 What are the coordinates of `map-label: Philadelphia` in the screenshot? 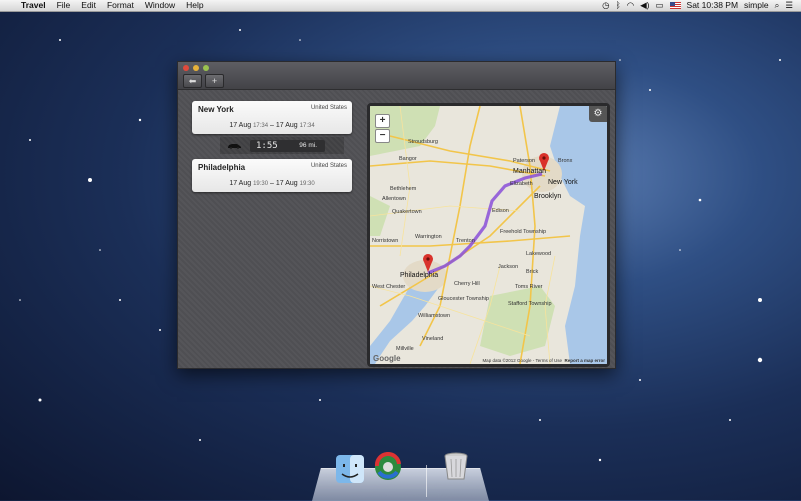 It's located at (419, 275).